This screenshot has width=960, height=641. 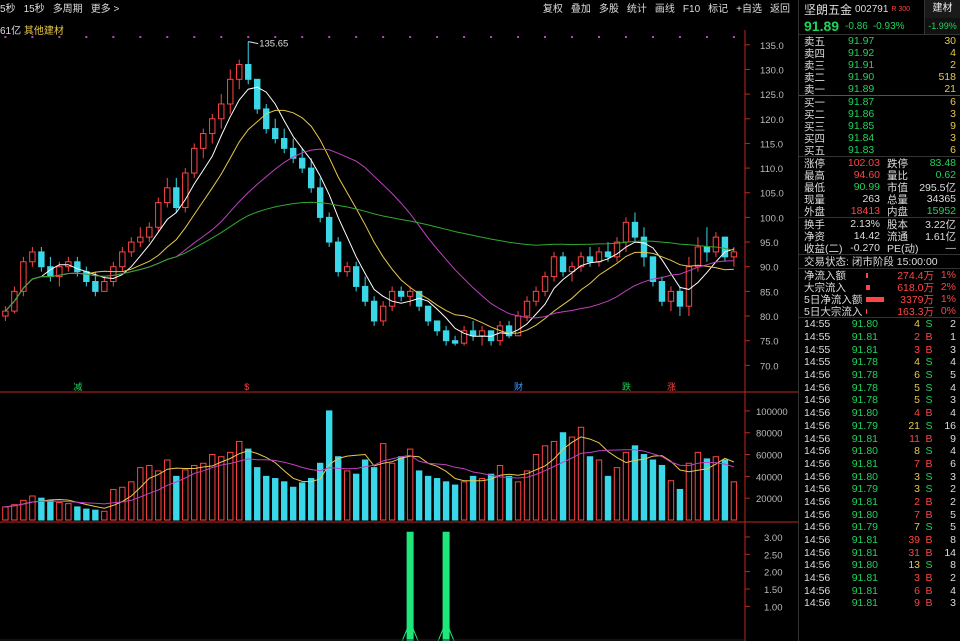 I want to click on event-marker: 跌, so click(x=626, y=387).